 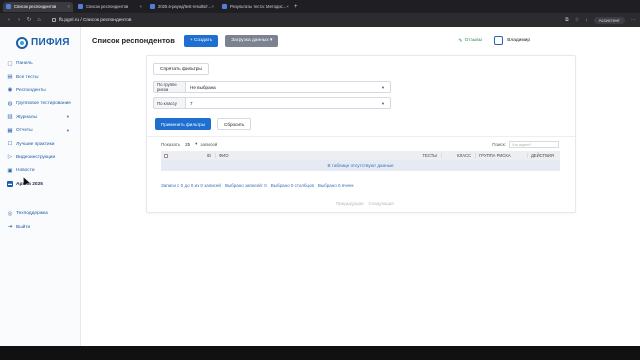 What do you see at coordinates (234, 124) in the screenshot?
I see `reset-filters-button: Сбросить` at bounding box center [234, 124].